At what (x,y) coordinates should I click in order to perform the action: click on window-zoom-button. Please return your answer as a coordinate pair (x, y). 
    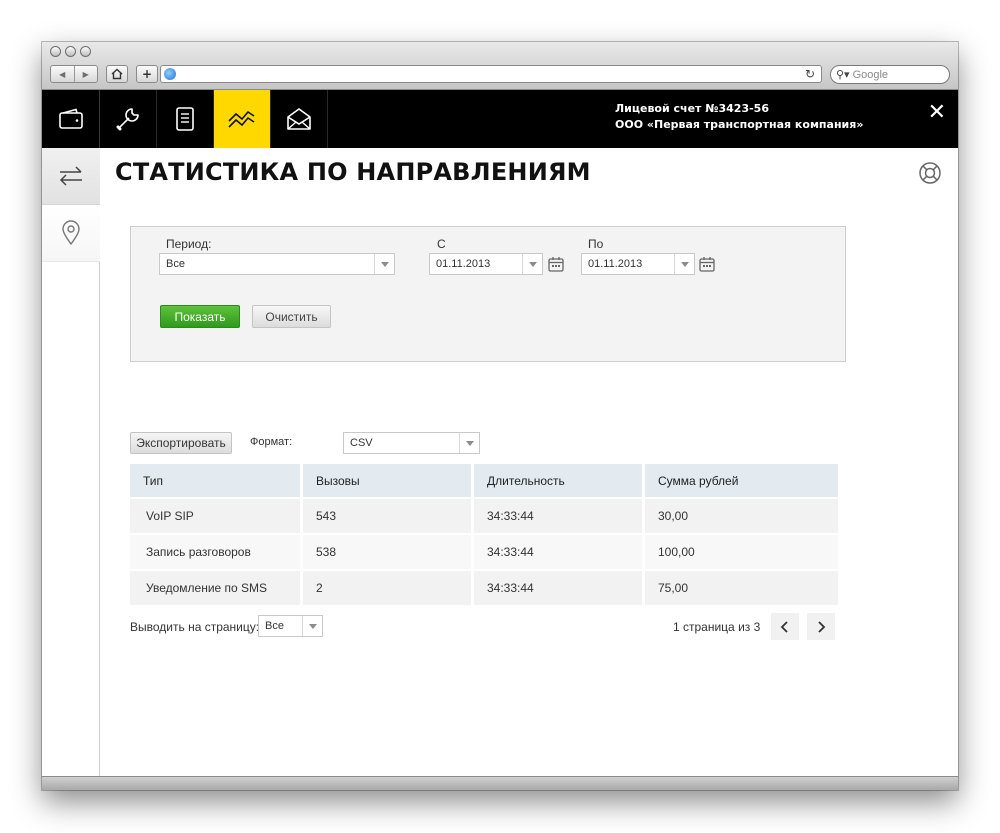
    Looking at the image, I should click on (85, 51).